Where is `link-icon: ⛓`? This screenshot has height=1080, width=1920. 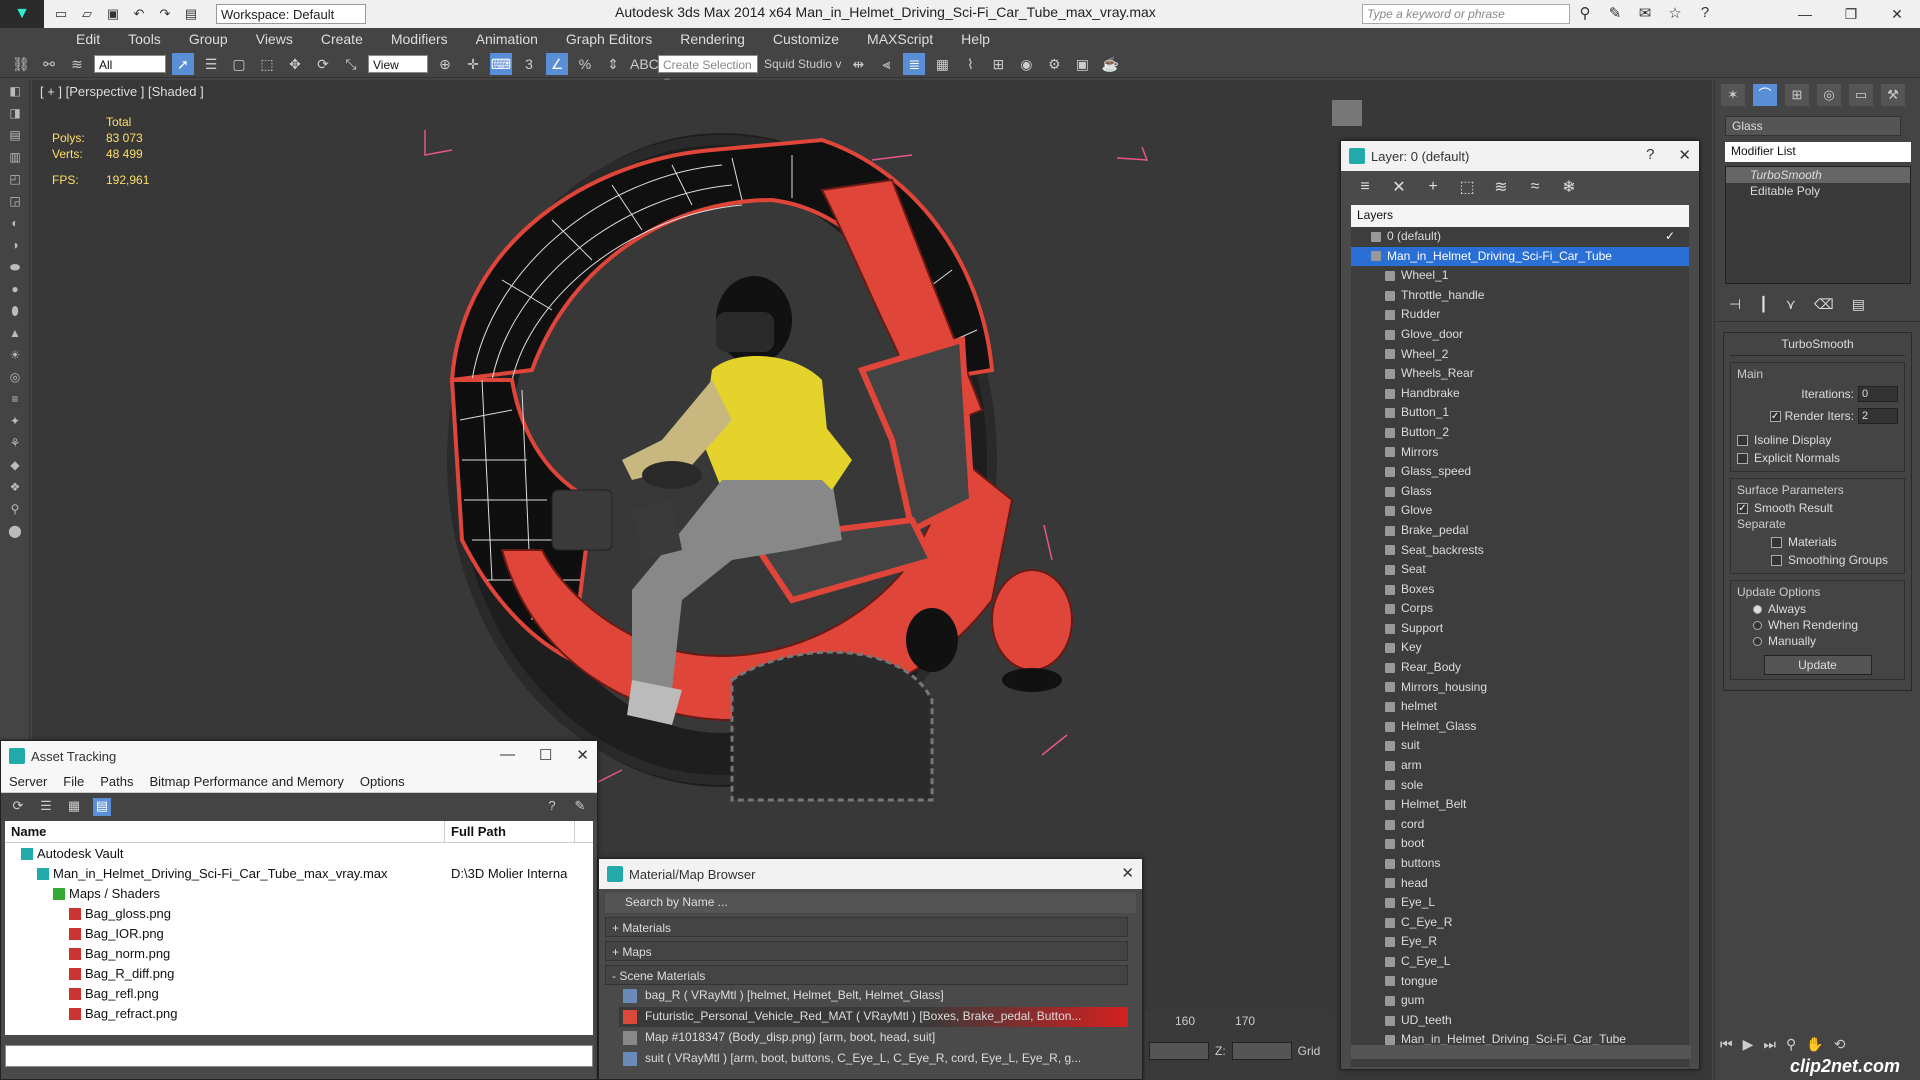 link-icon: ⛓ is located at coordinates (21, 64).